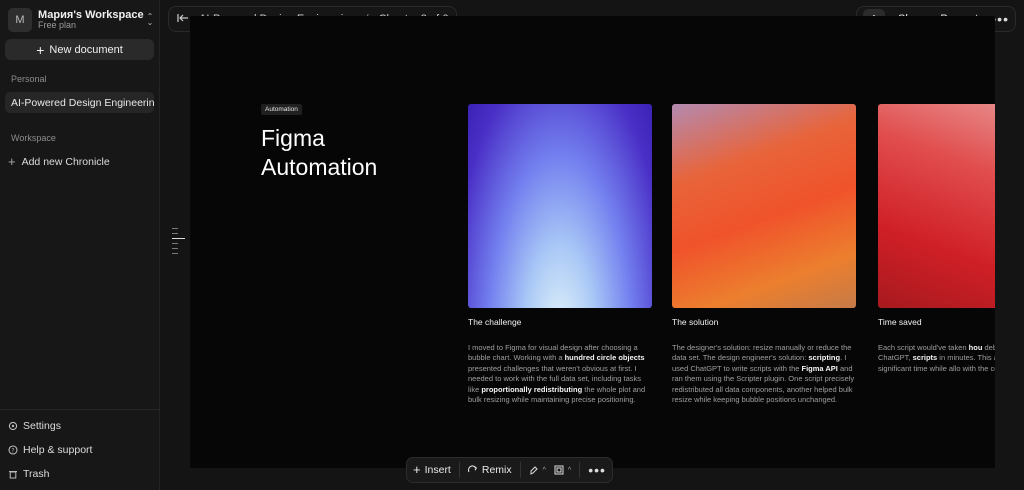 Image resolution: width=1024 pixels, height=490 pixels. What do you see at coordinates (42, 426) in the screenshot?
I see `settings-label: Settings` at bounding box center [42, 426].